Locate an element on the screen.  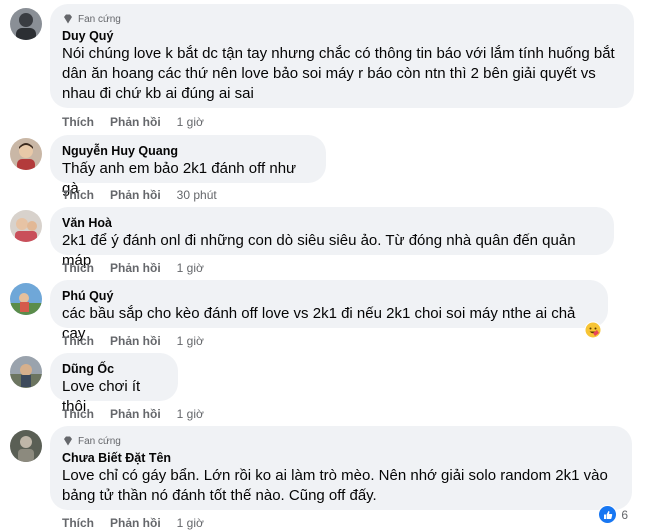
reaction-count-value: 6 is located at coordinates (624, 514).